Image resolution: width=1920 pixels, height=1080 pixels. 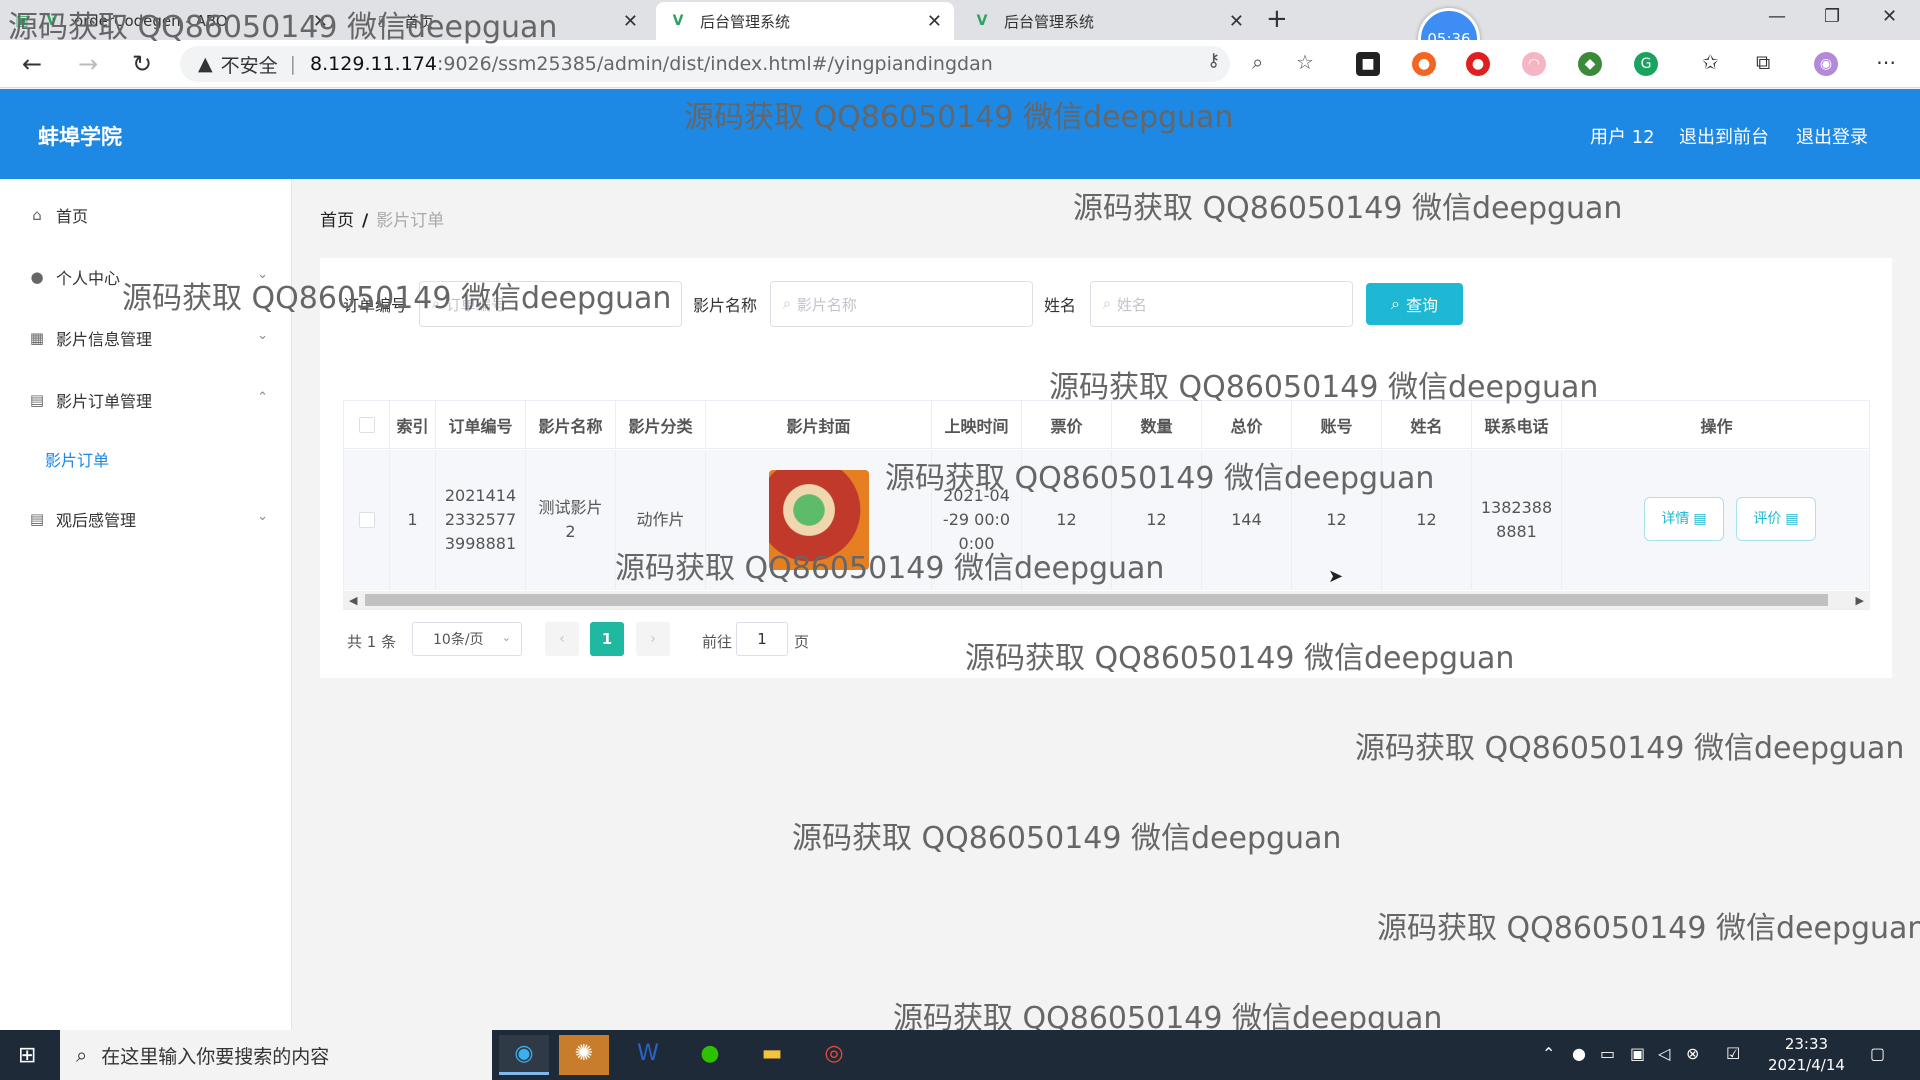 I want to click on prev-page-button: ‹, so click(x=562, y=639).